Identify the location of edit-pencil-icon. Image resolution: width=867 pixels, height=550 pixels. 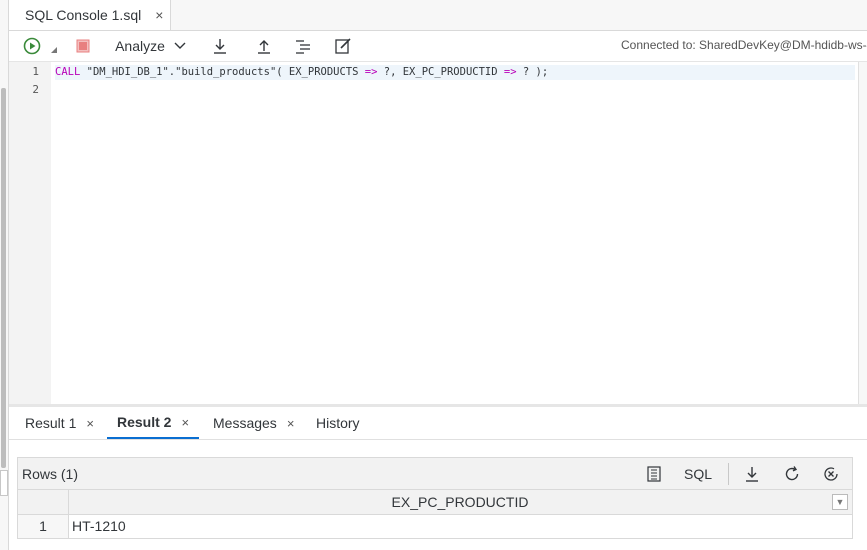
(343, 46).